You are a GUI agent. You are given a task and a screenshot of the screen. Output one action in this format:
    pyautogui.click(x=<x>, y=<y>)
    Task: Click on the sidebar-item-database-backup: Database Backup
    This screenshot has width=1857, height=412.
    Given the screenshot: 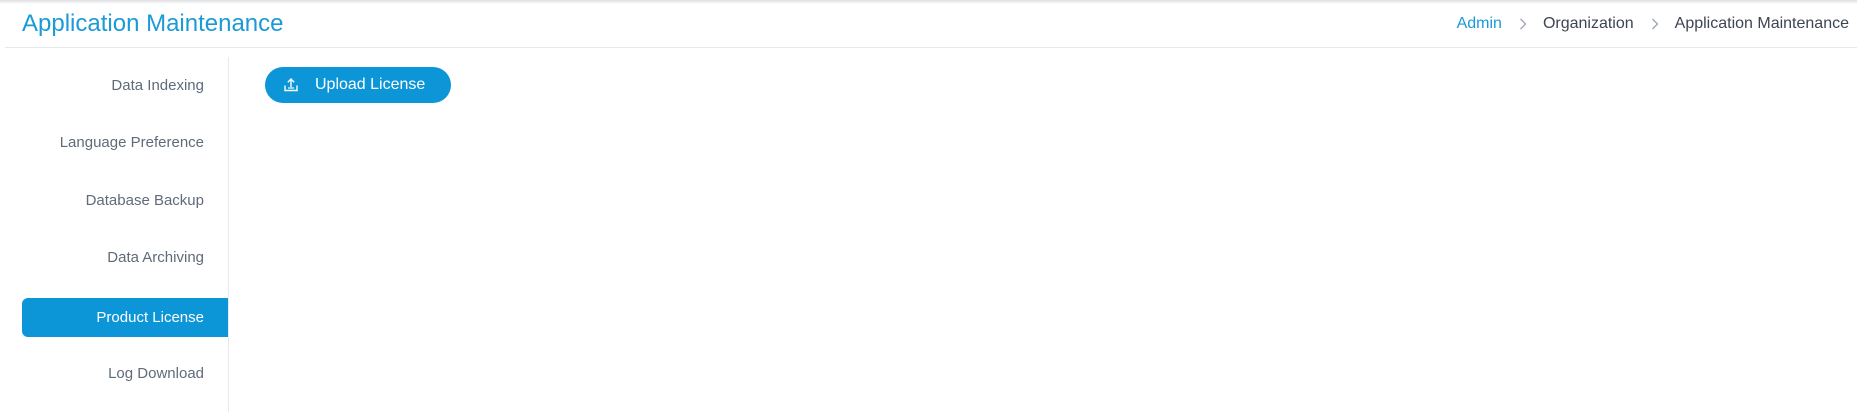 What is the action you would take?
    pyautogui.click(x=125, y=200)
    